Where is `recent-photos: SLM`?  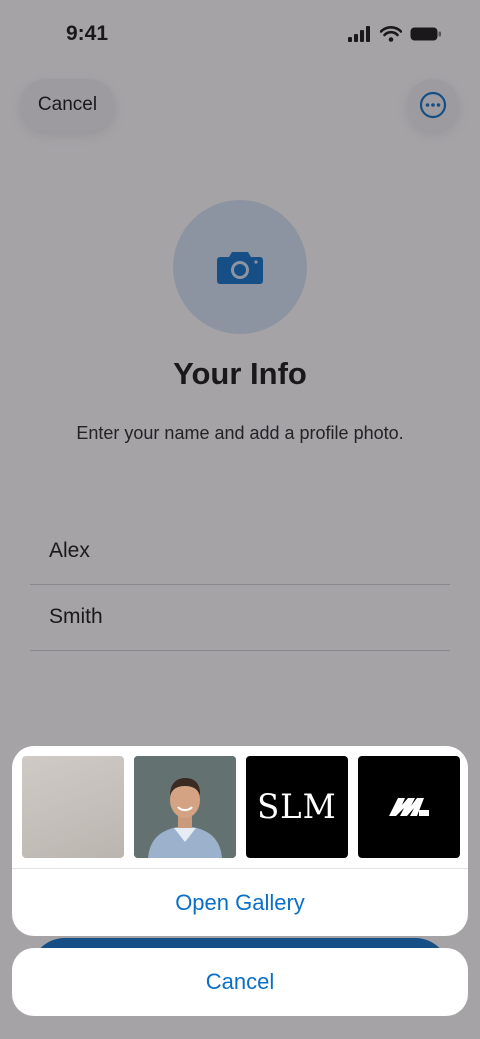 recent-photos: SLM is located at coordinates (241, 807).